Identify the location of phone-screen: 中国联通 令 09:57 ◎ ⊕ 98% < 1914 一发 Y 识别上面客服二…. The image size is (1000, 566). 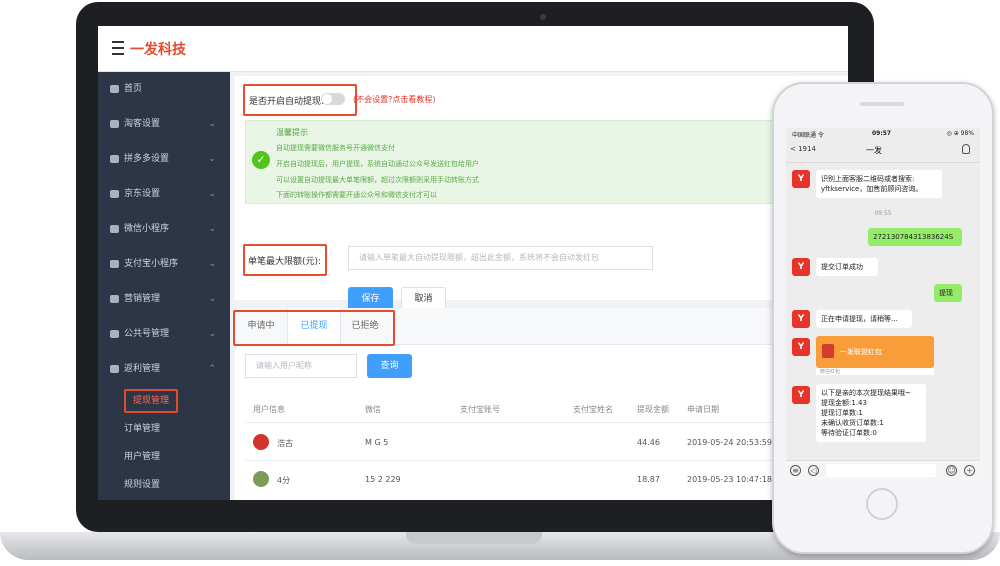
(883, 304).